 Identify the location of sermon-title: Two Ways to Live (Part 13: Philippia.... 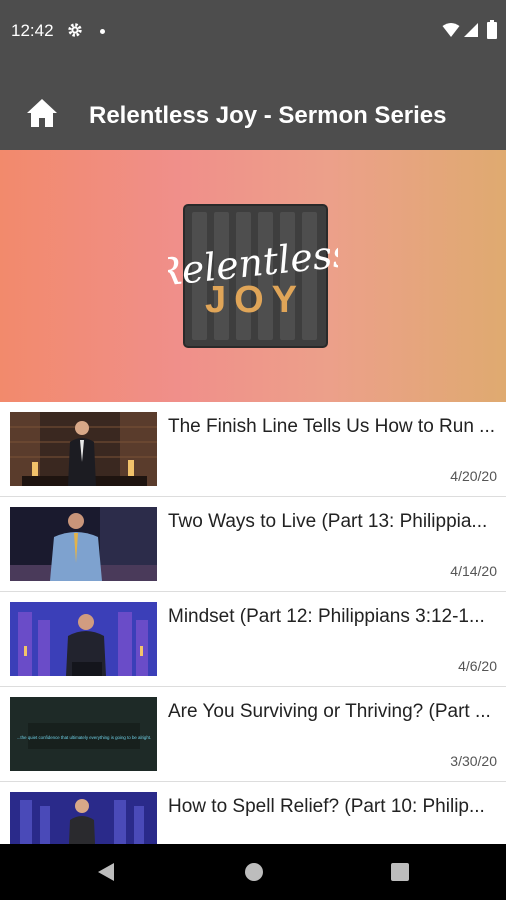
(328, 521).